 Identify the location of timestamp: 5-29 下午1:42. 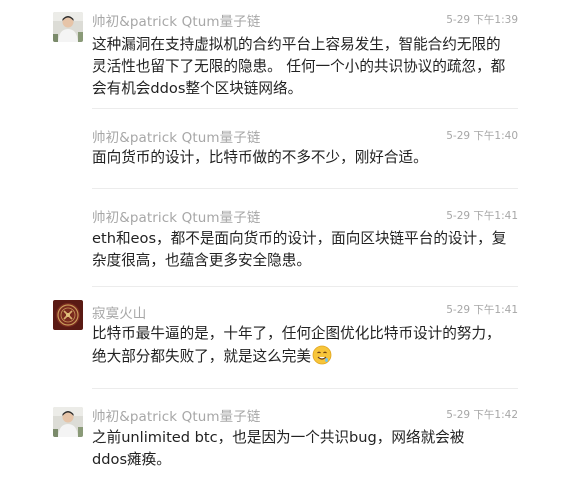
(482, 415).